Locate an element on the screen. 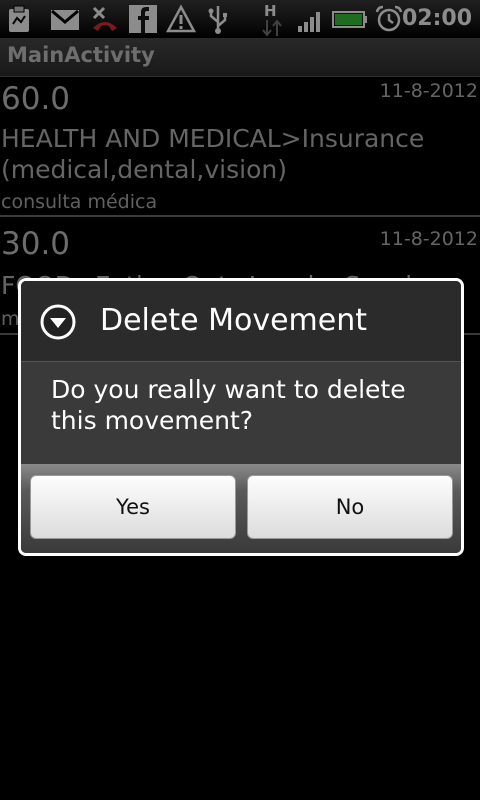 This screenshot has height=800, width=480. no-button: No is located at coordinates (350, 507).